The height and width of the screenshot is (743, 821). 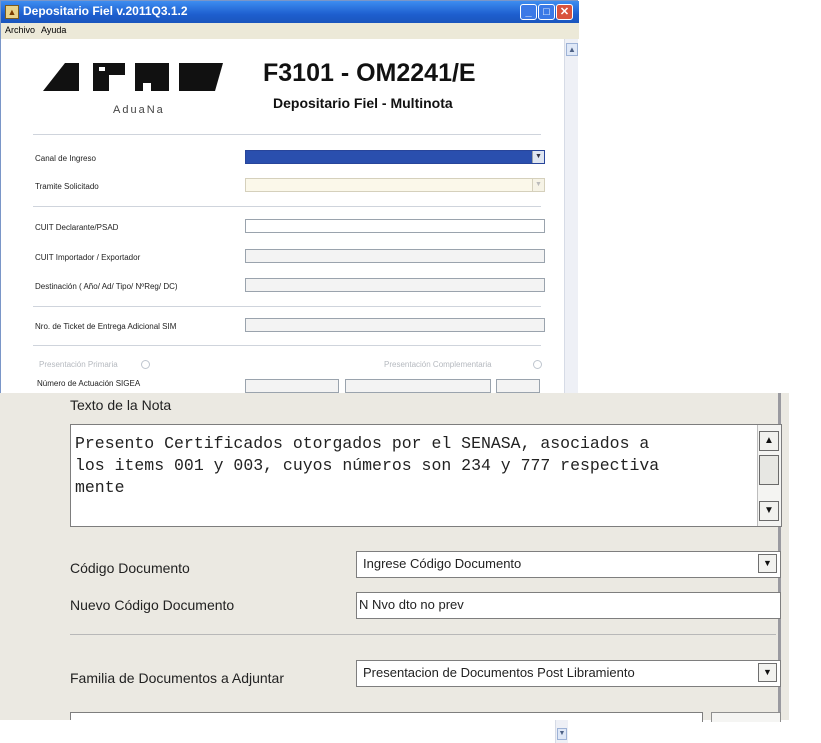 What do you see at coordinates (89, 383) in the screenshot?
I see `numero-actuacion-label: Número de Actuación SIGEA` at bounding box center [89, 383].